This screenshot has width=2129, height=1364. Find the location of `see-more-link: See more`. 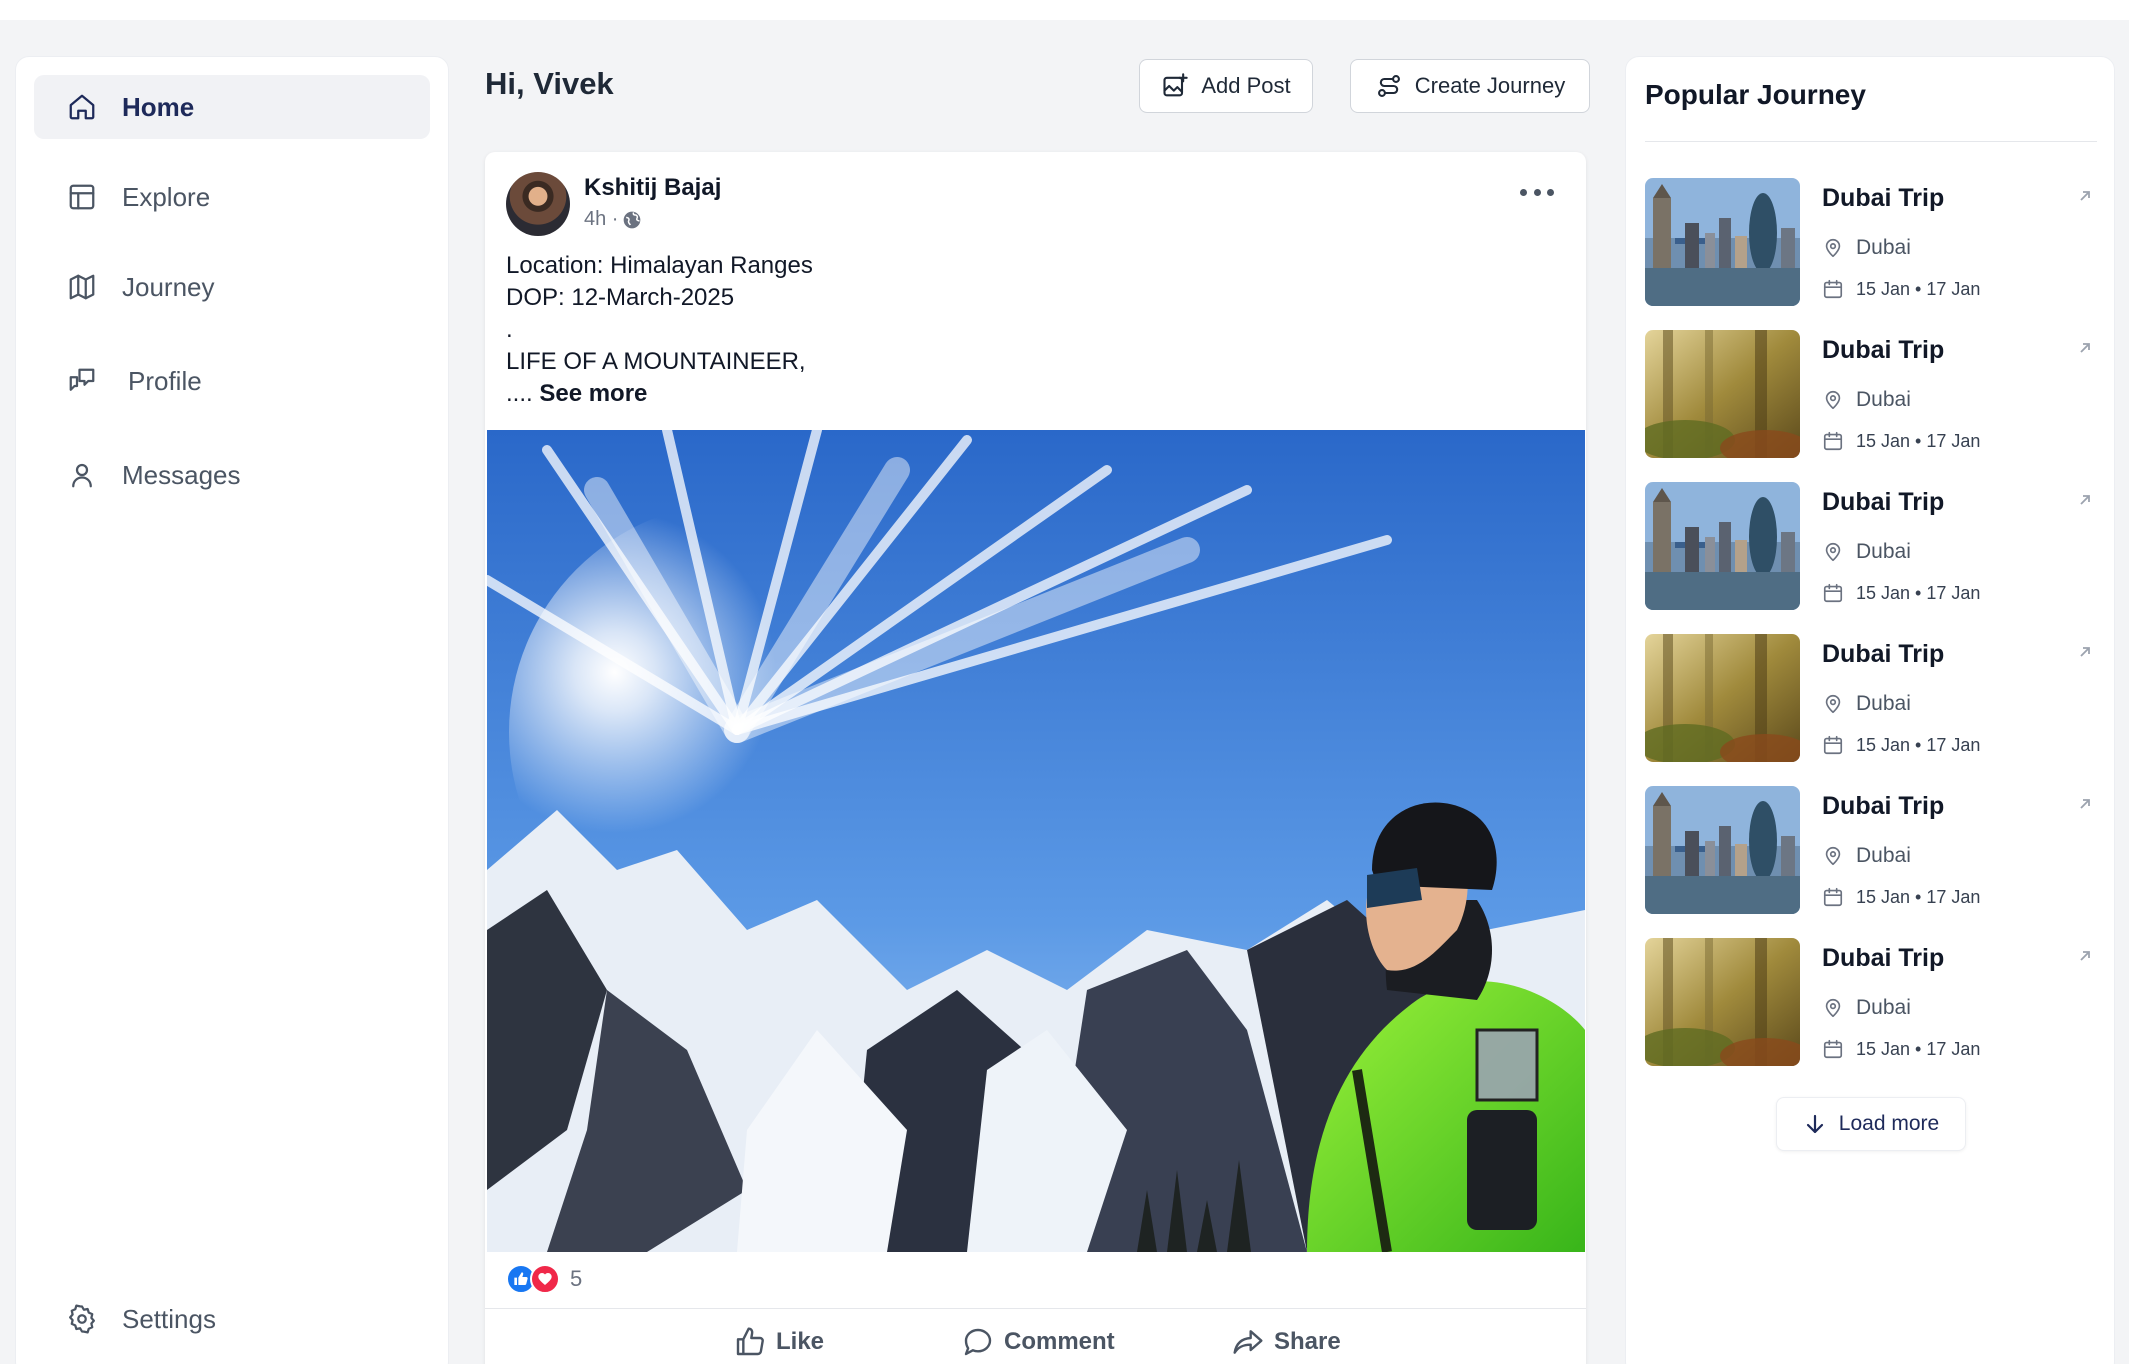

see-more-link: See more is located at coordinates (593, 393).